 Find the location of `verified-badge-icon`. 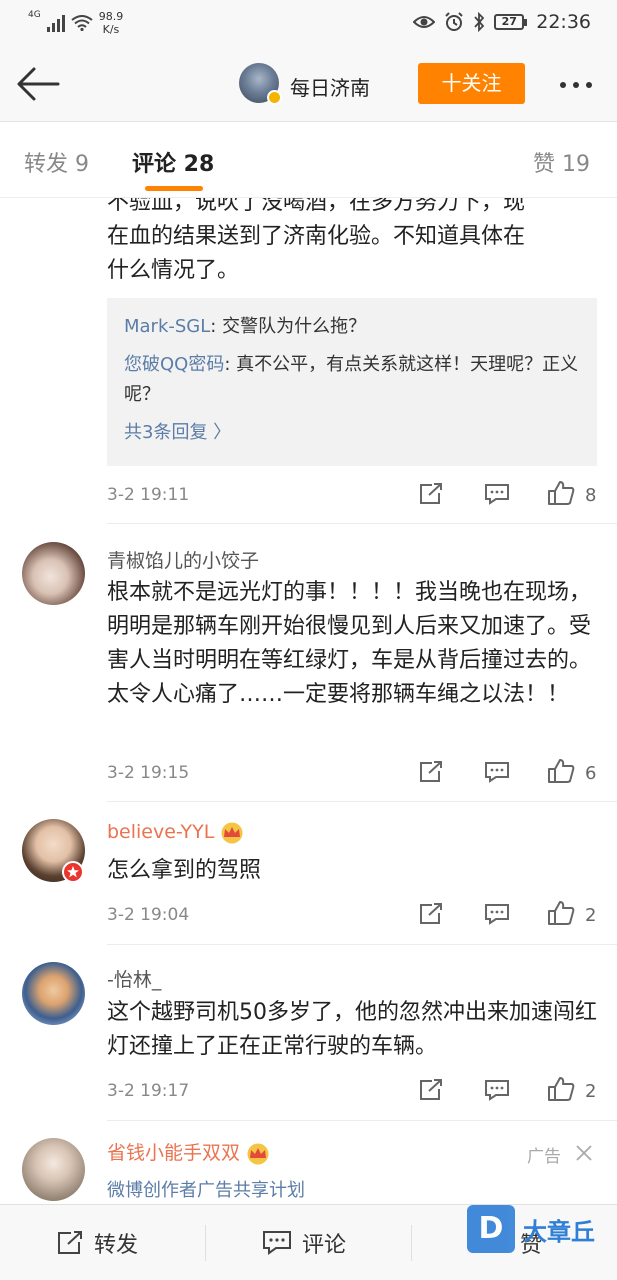

verified-badge-icon is located at coordinates (274, 97).